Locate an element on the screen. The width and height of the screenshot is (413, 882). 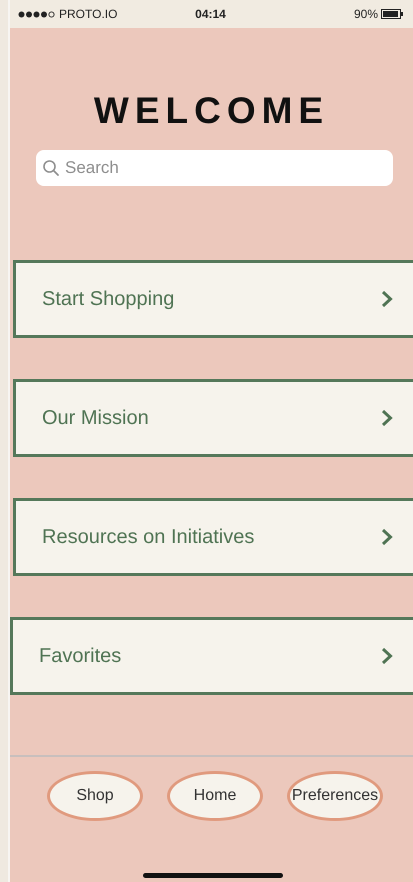
welcome-title: WELCOME is located at coordinates (211, 111).